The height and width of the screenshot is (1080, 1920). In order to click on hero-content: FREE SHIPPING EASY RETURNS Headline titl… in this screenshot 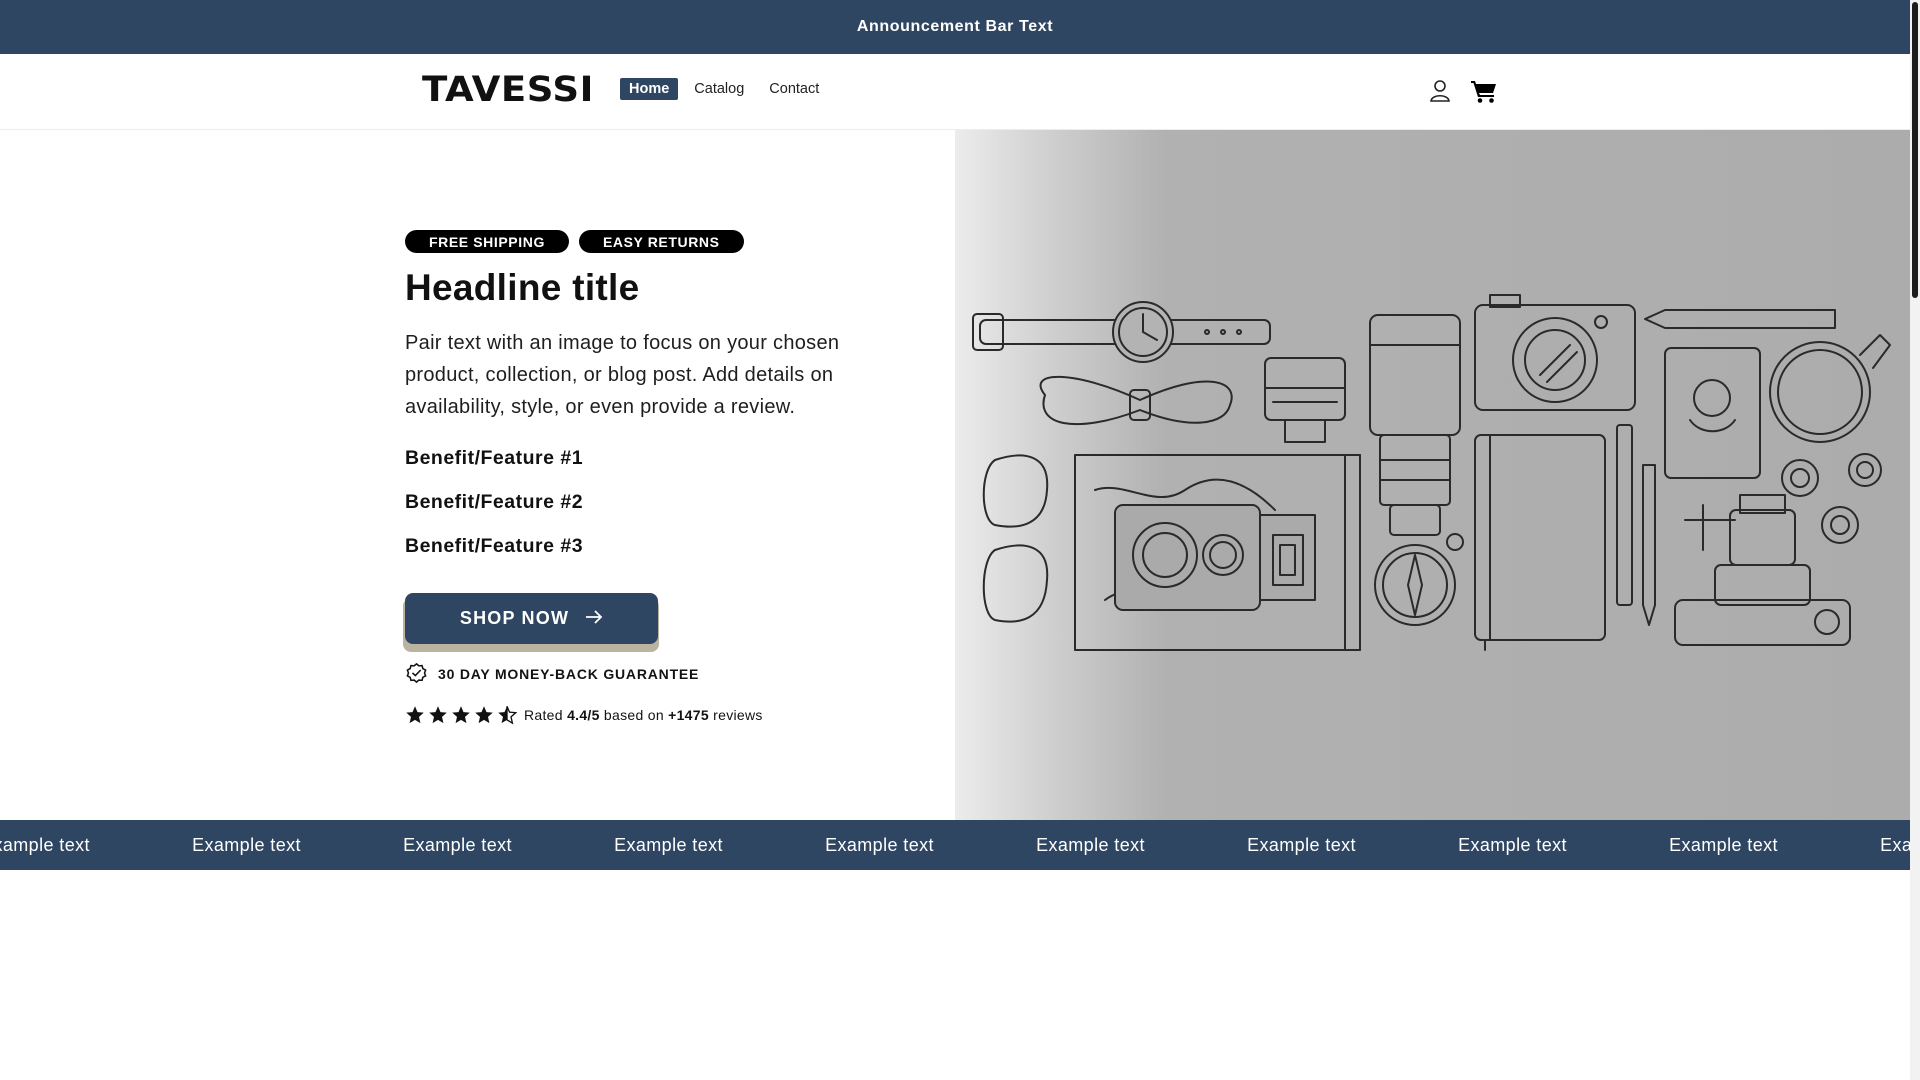, I will do `click(664, 477)`.